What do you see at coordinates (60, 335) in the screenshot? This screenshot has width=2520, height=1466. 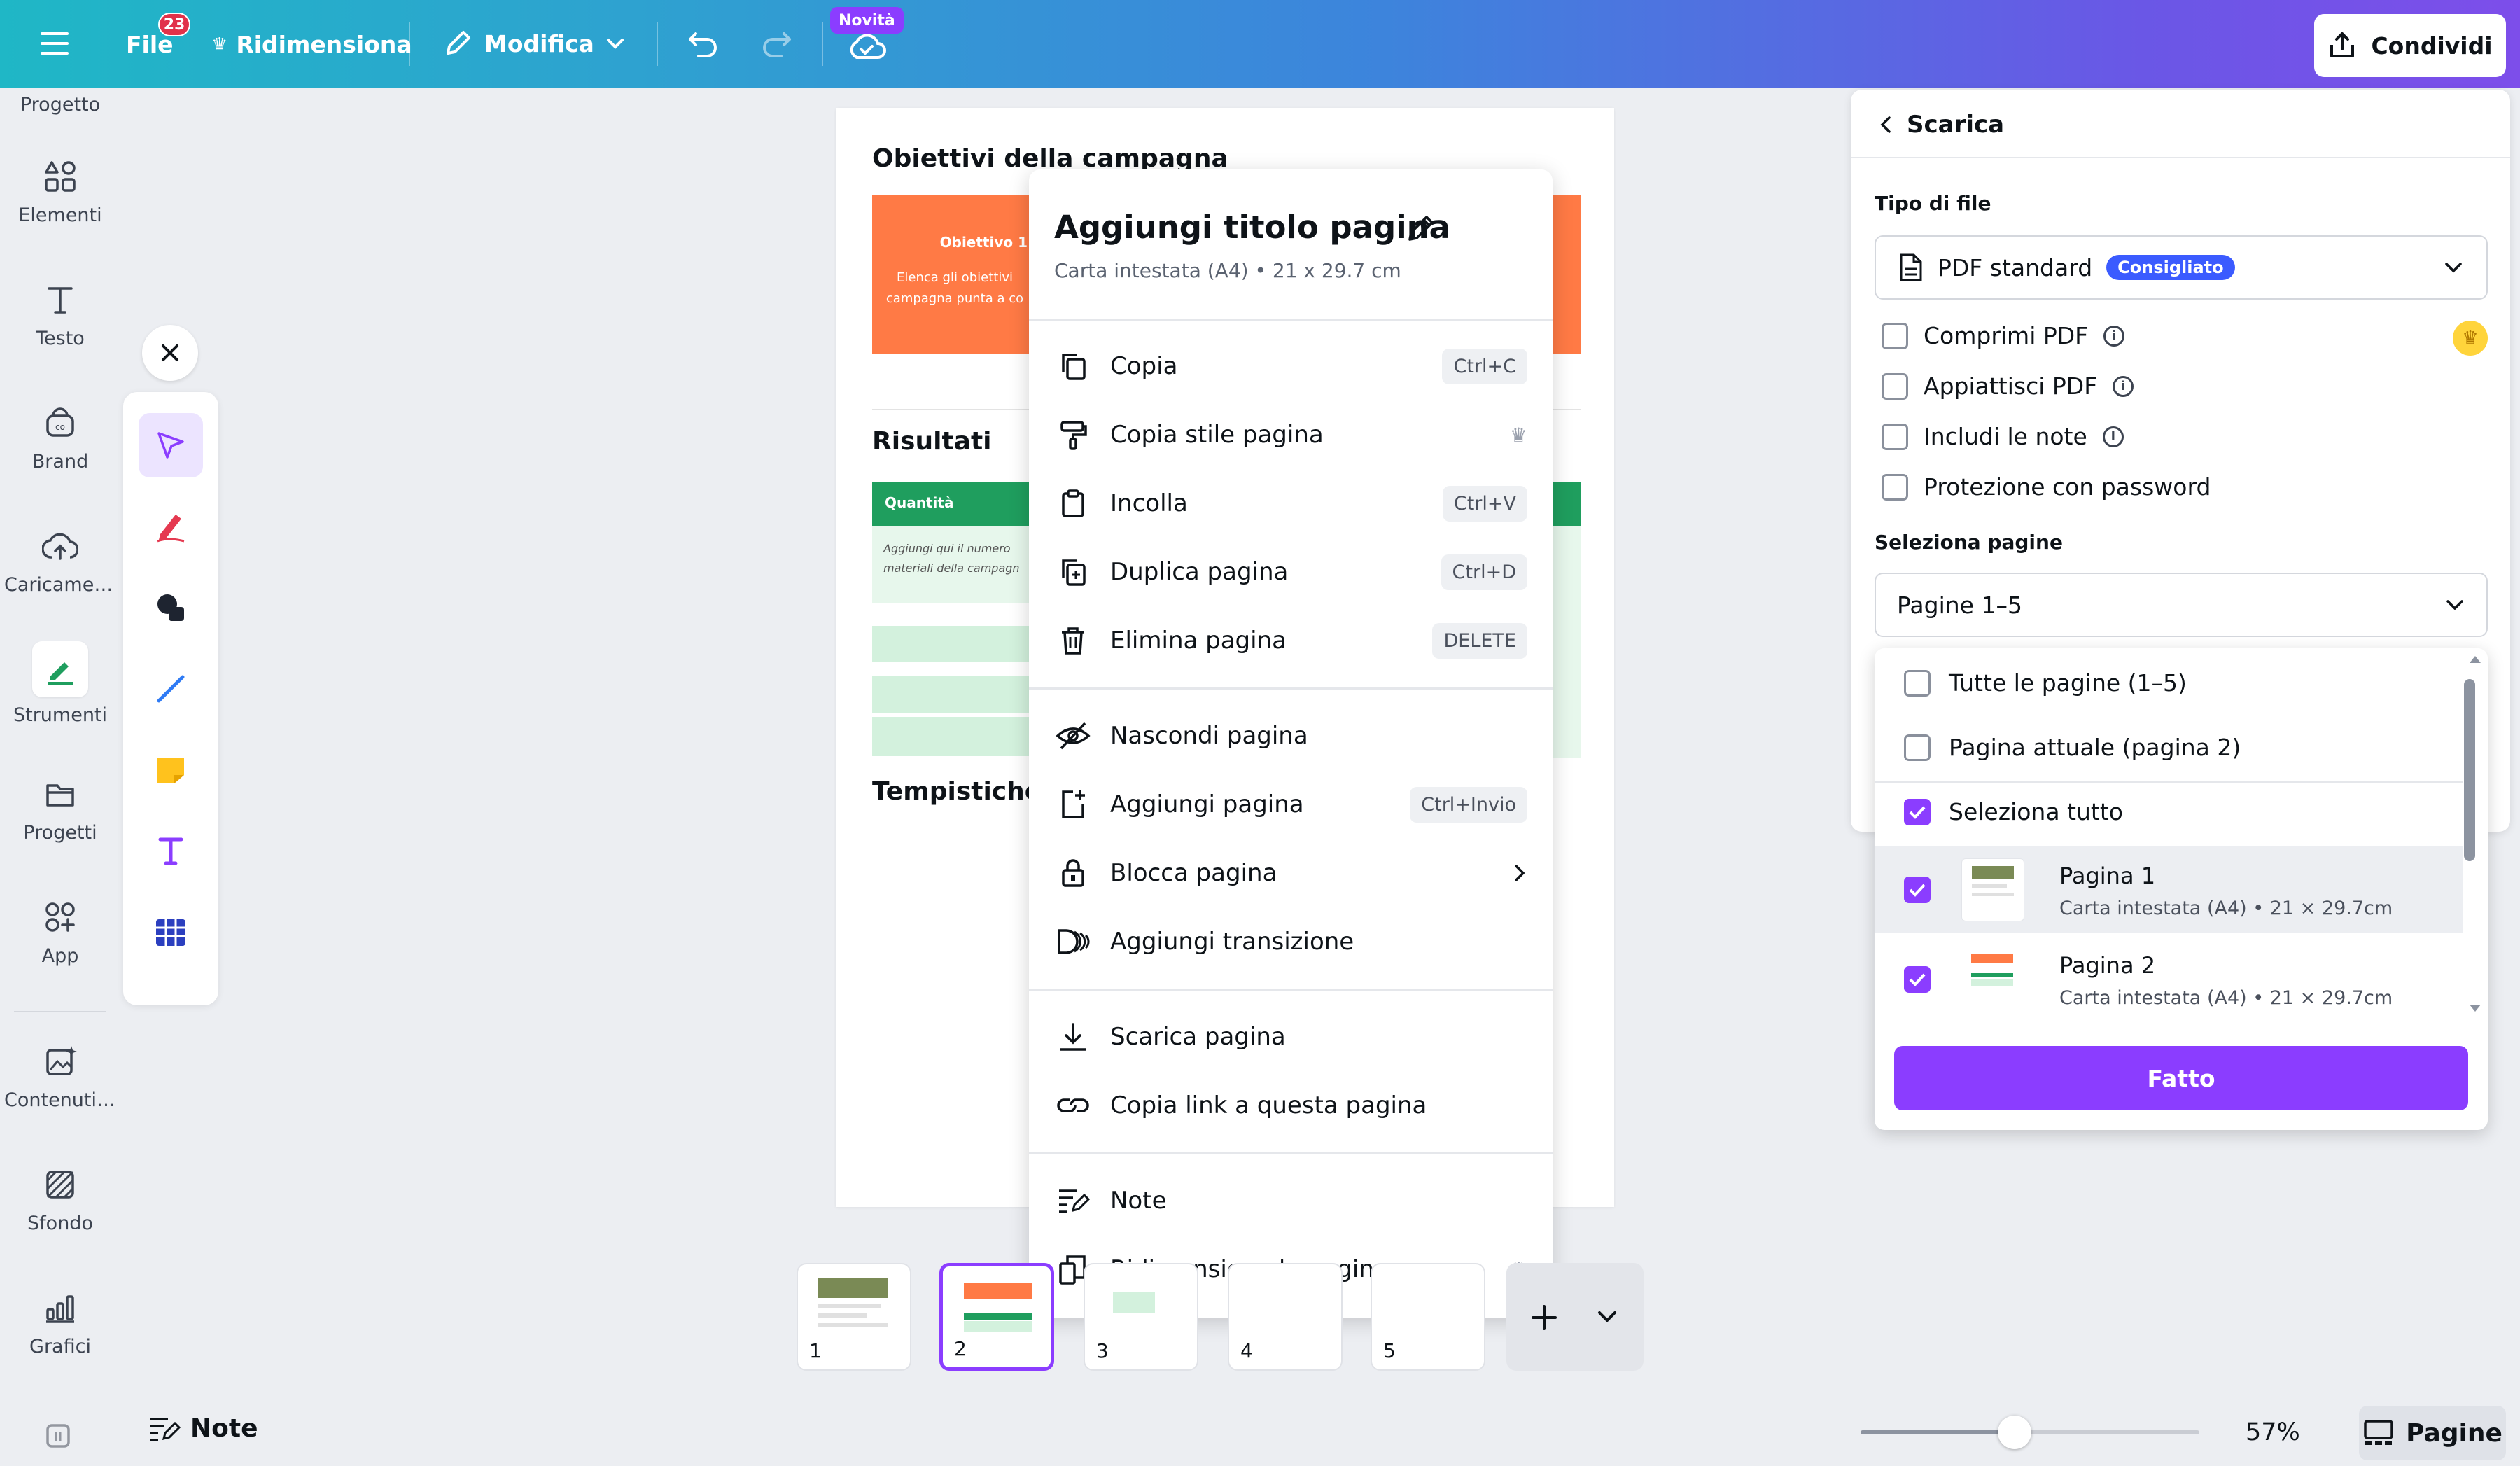 I see `sidebar-item-testo: Testo` at bounding box center [60, 335].